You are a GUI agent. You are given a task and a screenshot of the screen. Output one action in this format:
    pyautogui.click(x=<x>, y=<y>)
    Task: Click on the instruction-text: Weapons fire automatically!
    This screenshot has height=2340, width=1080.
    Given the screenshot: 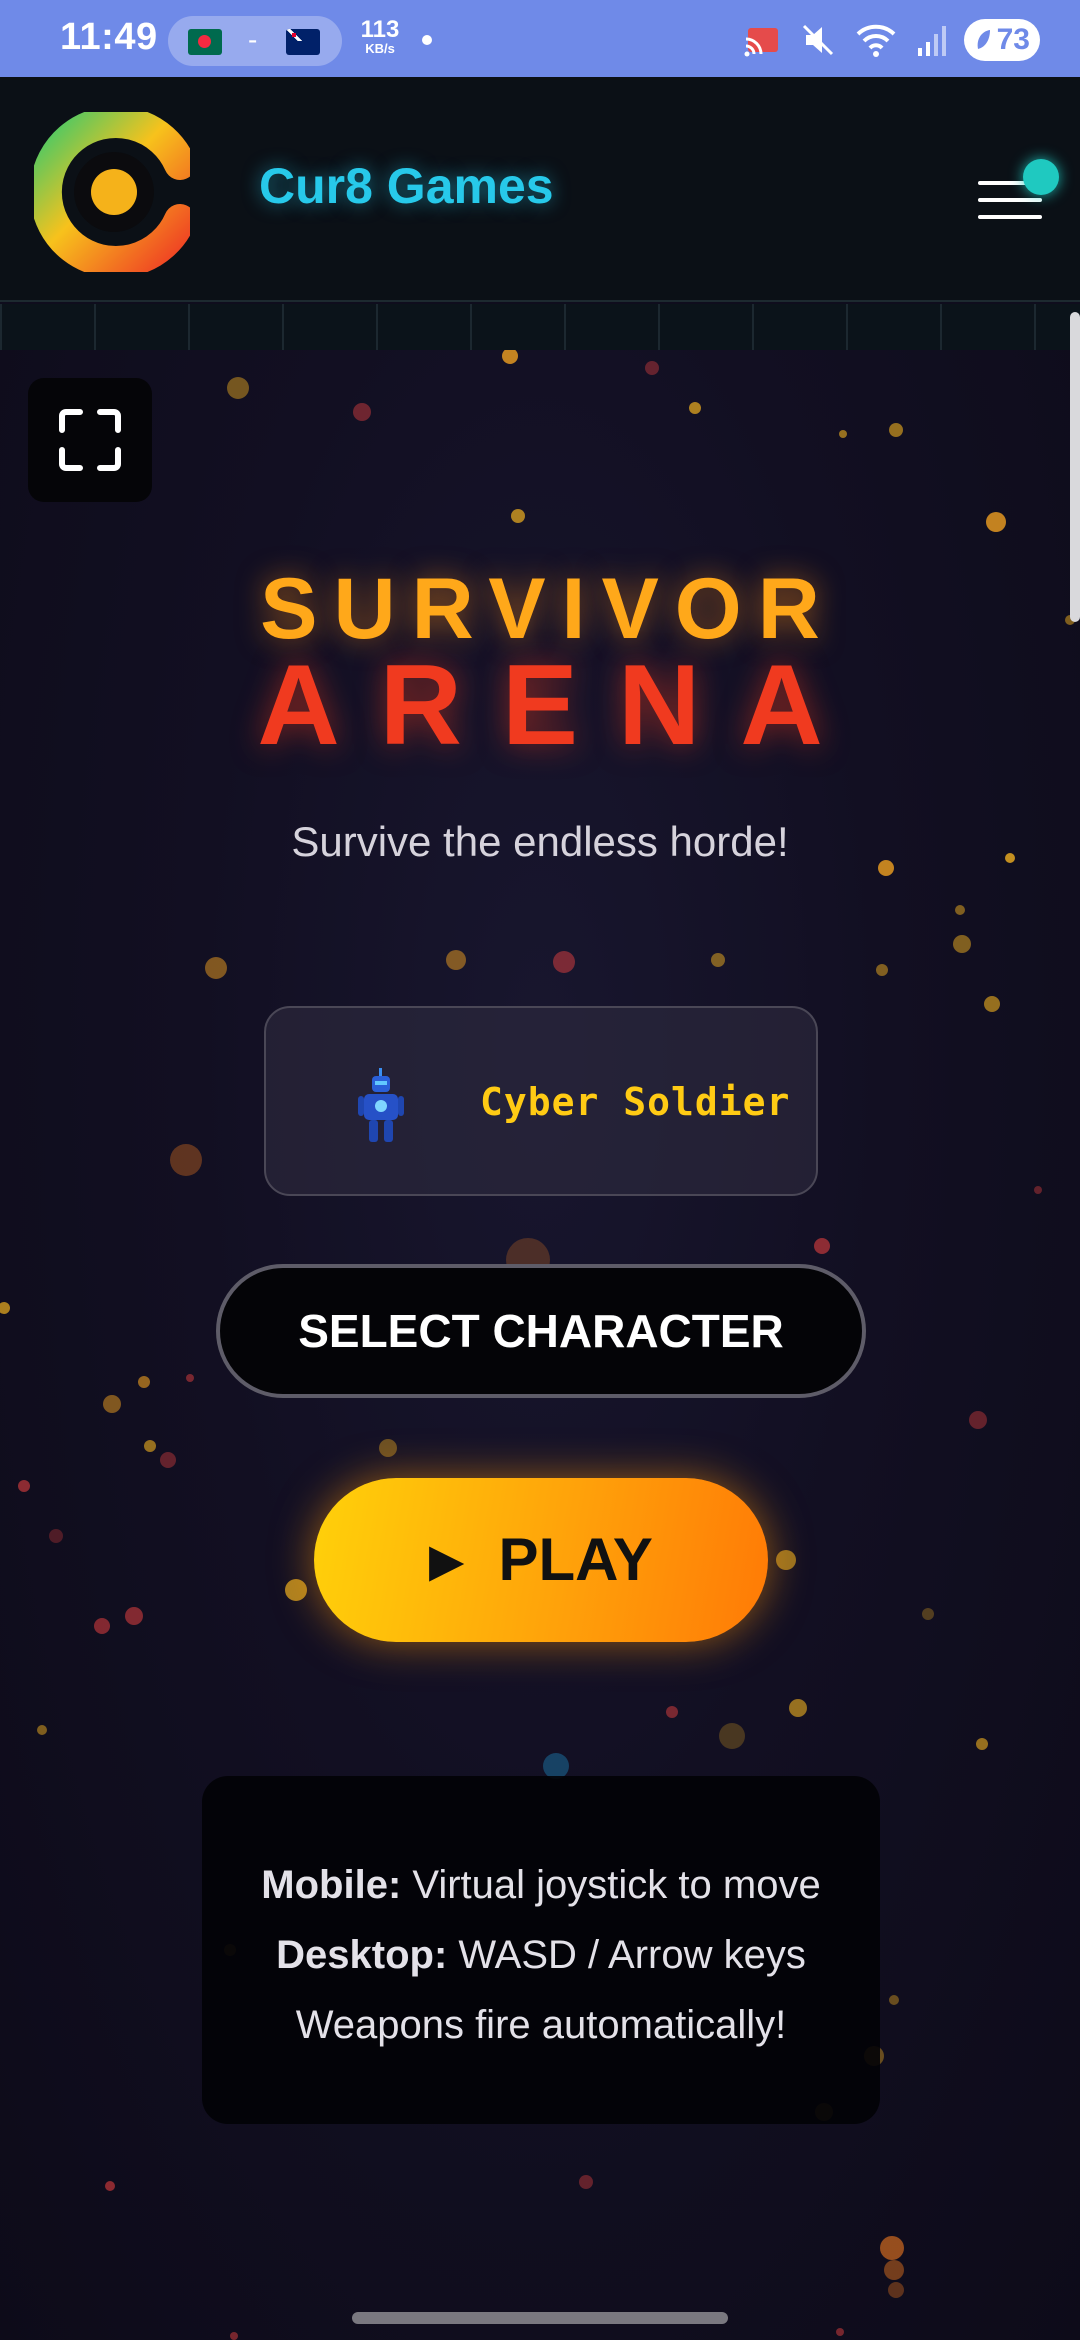 What is the action you would take?
    pyautogui.click(x=541, y=2025)
    